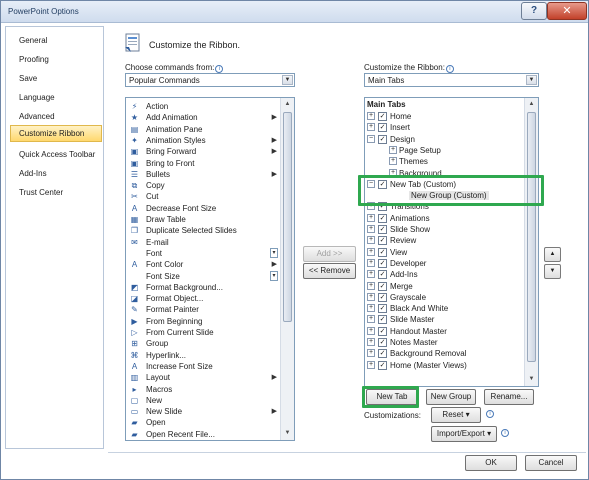 The width and height of the screenshot is (589, 480). I want to click on nav-item-language: Language, so click(56, 97).